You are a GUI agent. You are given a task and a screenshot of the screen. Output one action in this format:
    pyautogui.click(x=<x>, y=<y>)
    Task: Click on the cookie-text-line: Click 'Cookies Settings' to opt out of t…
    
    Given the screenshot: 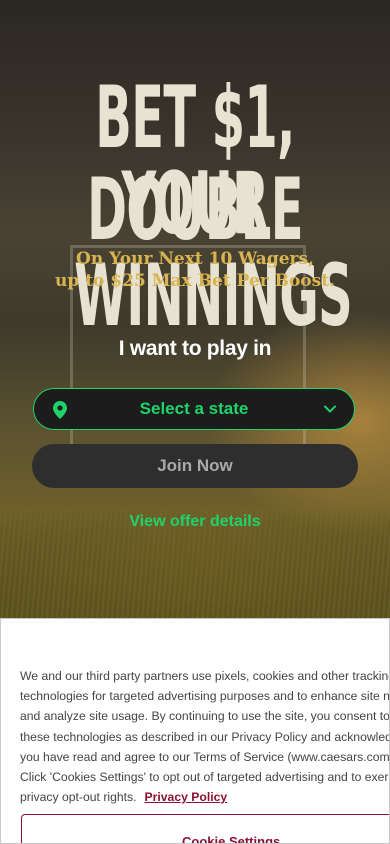 What is the action you would take?
    pyautogui.click(x=205, y=776)
    